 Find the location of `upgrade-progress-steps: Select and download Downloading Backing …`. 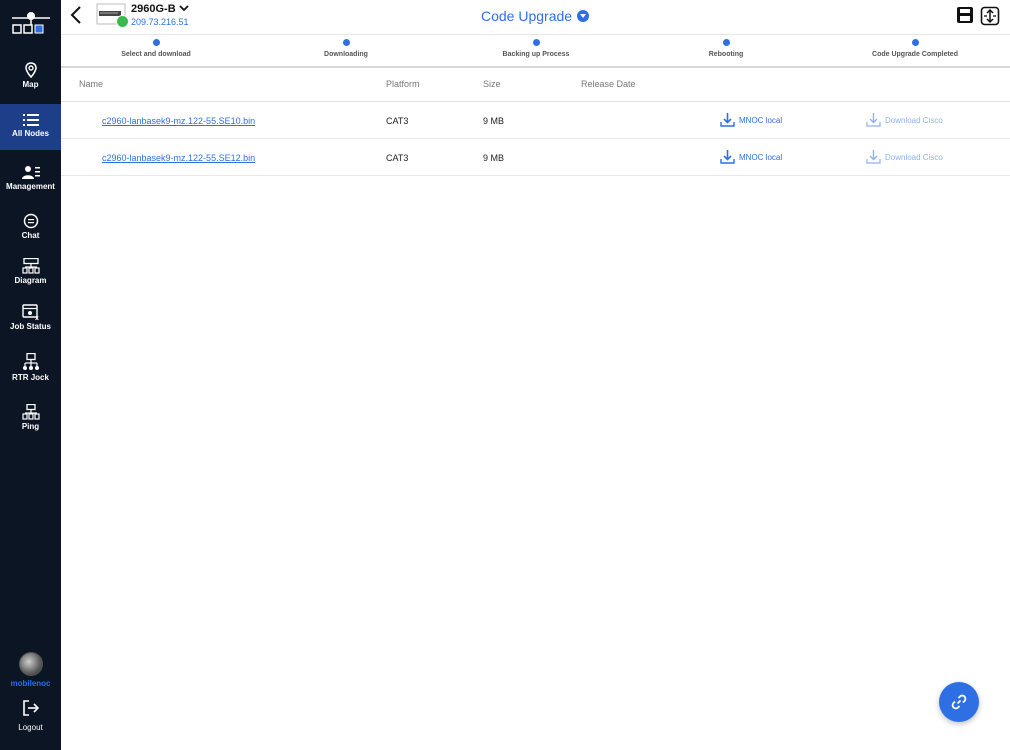

upgrade-progress-steps: Select and download Downloading Backing … is located at coordinates (535, 51).